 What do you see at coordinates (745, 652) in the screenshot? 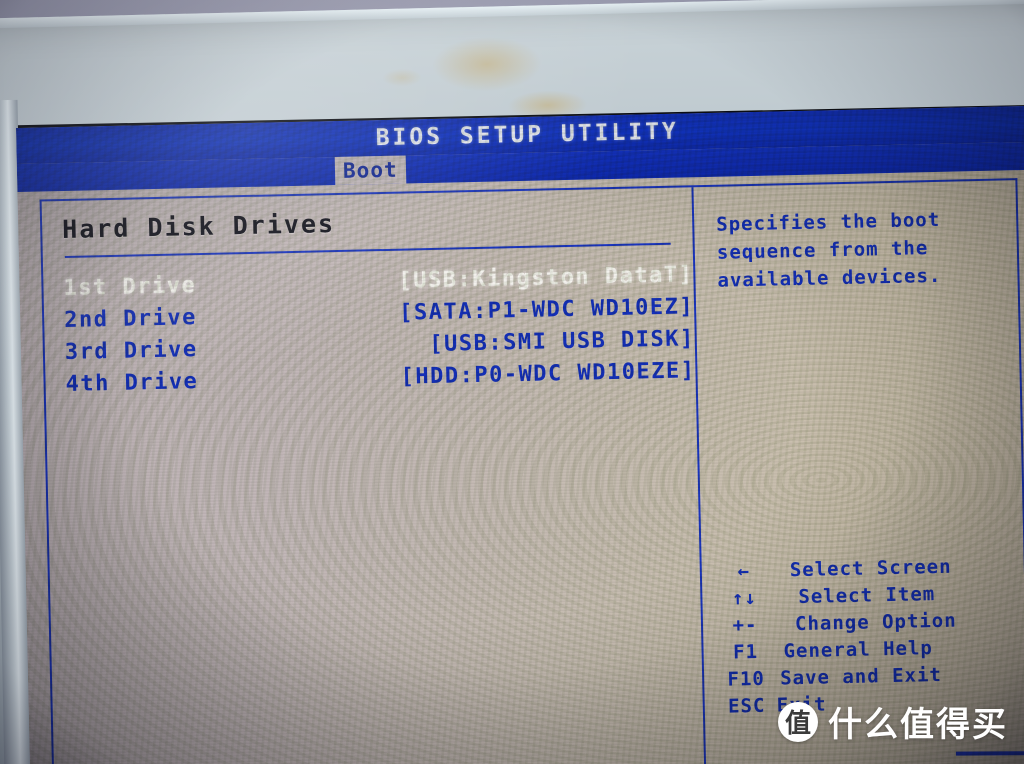
I see `key-f1-label: F1` at bounding box center [745, 652].